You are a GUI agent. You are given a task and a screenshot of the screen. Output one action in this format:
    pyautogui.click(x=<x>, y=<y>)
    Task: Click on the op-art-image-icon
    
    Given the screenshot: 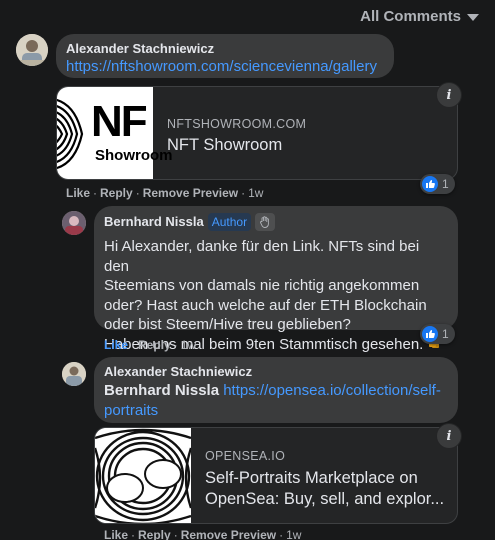 What is the action you would take?
    pyautogui.click(x=143, y=475)
    